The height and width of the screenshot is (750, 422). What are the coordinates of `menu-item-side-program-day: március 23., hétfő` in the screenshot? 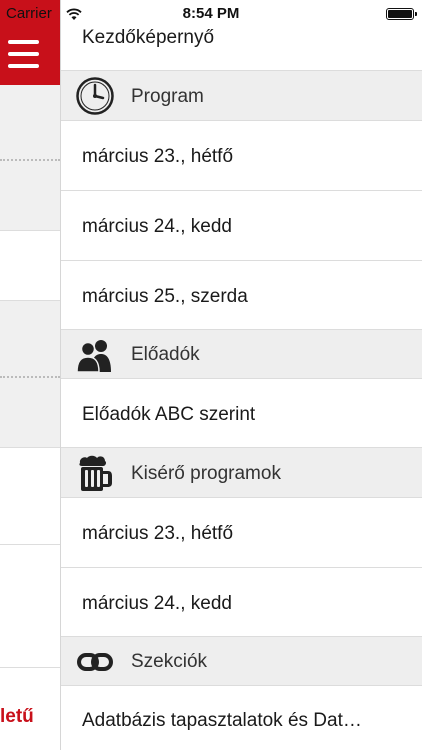 It's located at (241, 533).